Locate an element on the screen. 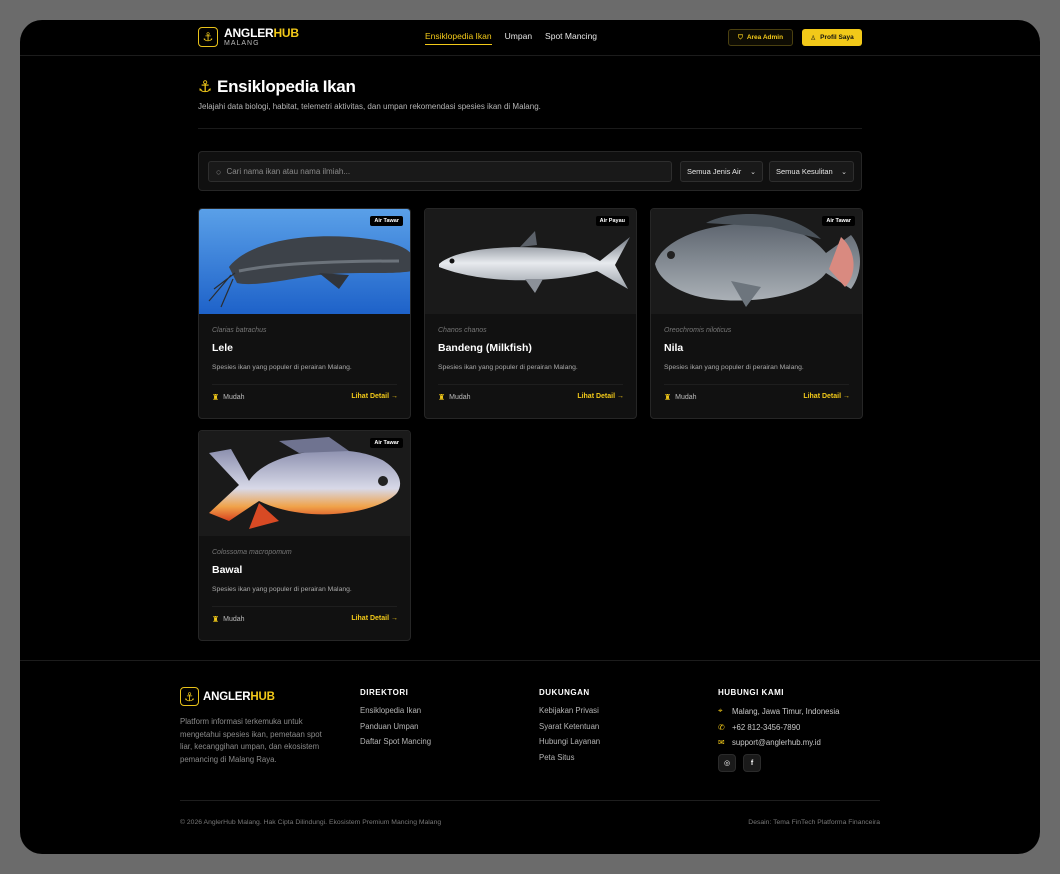 The image size is (1060, 874). instagram-icon: ◎ is located at coordinates (727, 763).